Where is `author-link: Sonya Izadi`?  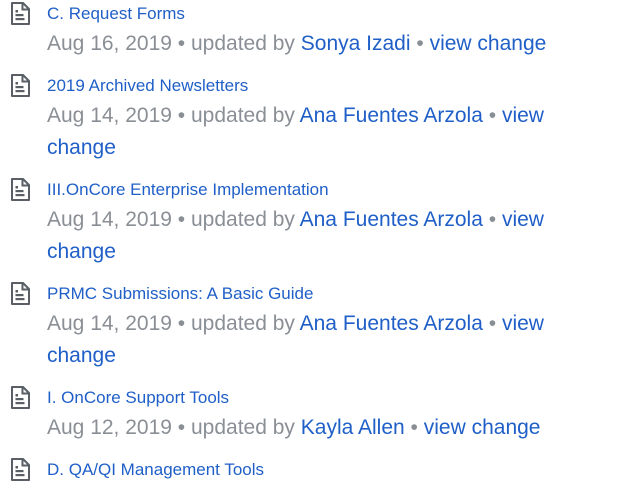
author-link: Sonya Izadi is located at coordinates (356, 43).